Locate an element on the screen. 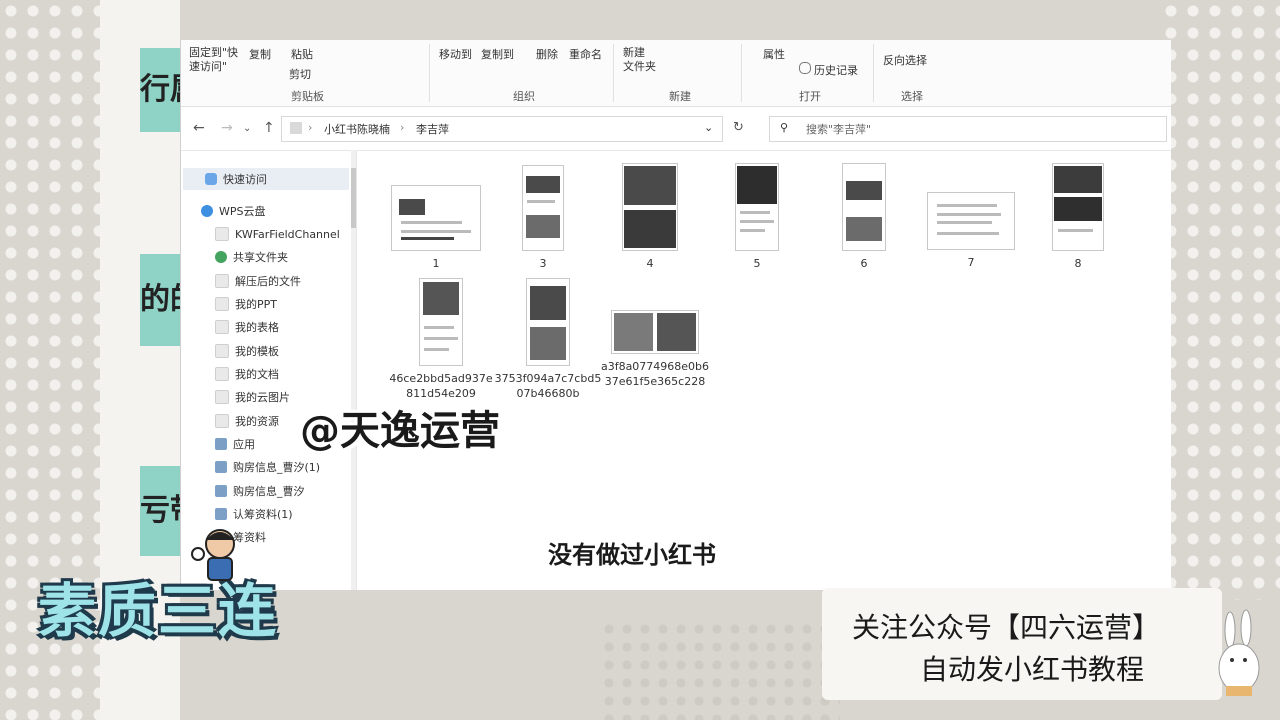  watermark-text: @天逸运营 is located at coordinates (400, 431).